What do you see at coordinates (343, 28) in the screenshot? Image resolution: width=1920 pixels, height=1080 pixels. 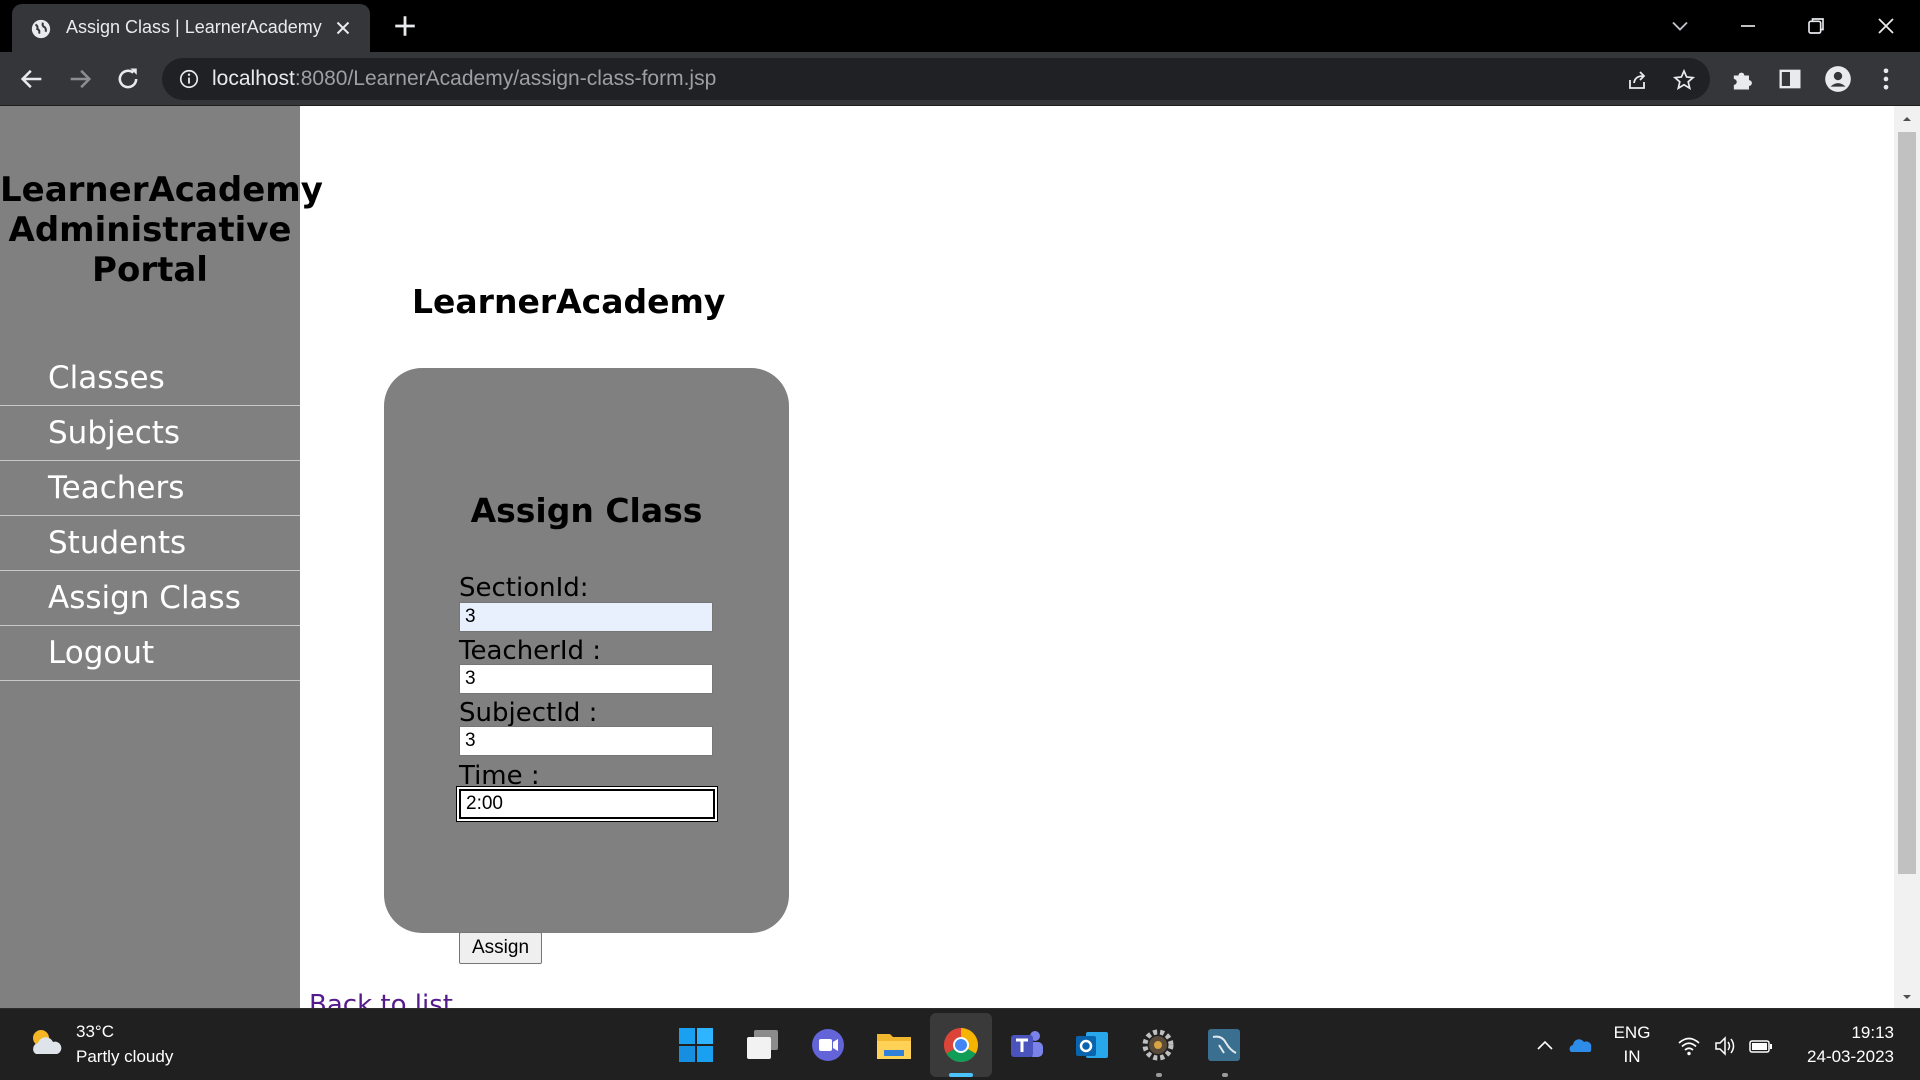 I see `close-tab-icon` at bounding box center [343, 28].